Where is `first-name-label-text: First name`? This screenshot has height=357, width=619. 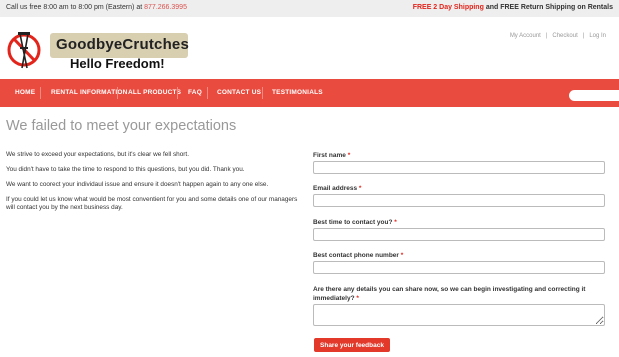
first-name-label-text: First name is located at coordinates (329, 155).